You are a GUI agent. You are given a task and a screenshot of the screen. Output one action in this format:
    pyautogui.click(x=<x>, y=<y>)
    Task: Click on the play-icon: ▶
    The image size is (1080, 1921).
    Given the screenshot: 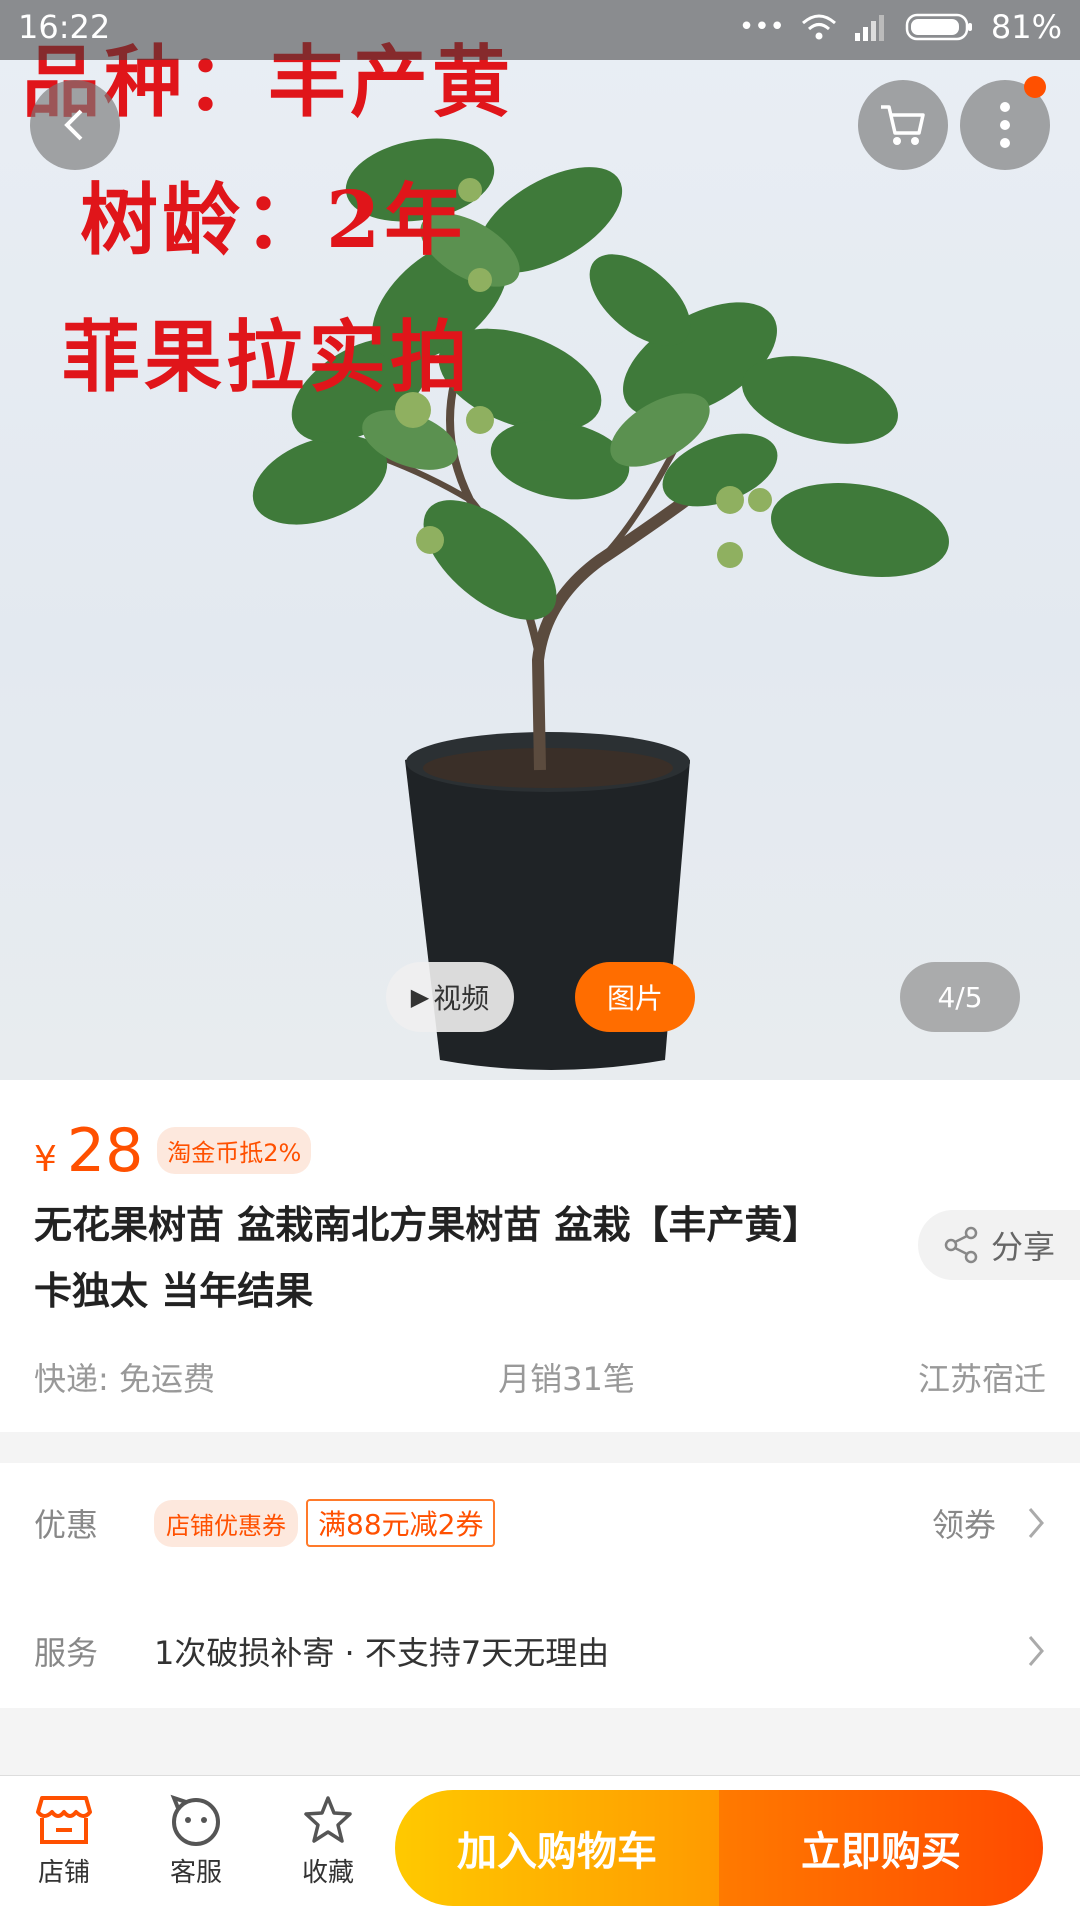 What is the action you would take?
    pyautogui.click(x=420, y=997)
    